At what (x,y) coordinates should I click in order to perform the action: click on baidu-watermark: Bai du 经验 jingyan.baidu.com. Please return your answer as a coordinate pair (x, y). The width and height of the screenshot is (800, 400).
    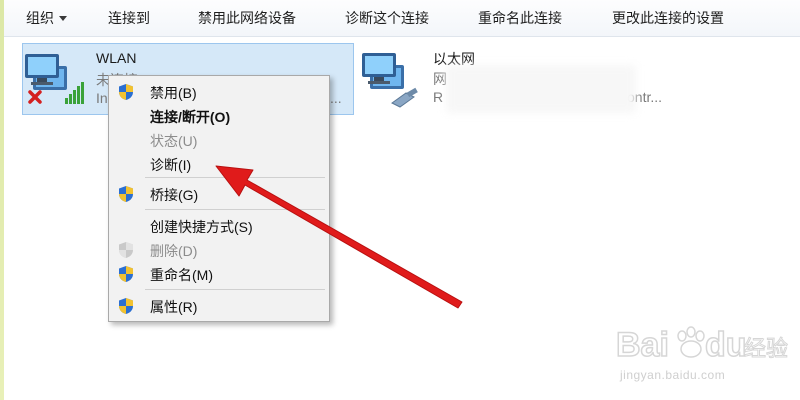
    Looking at the image, I should click on (702, 356).